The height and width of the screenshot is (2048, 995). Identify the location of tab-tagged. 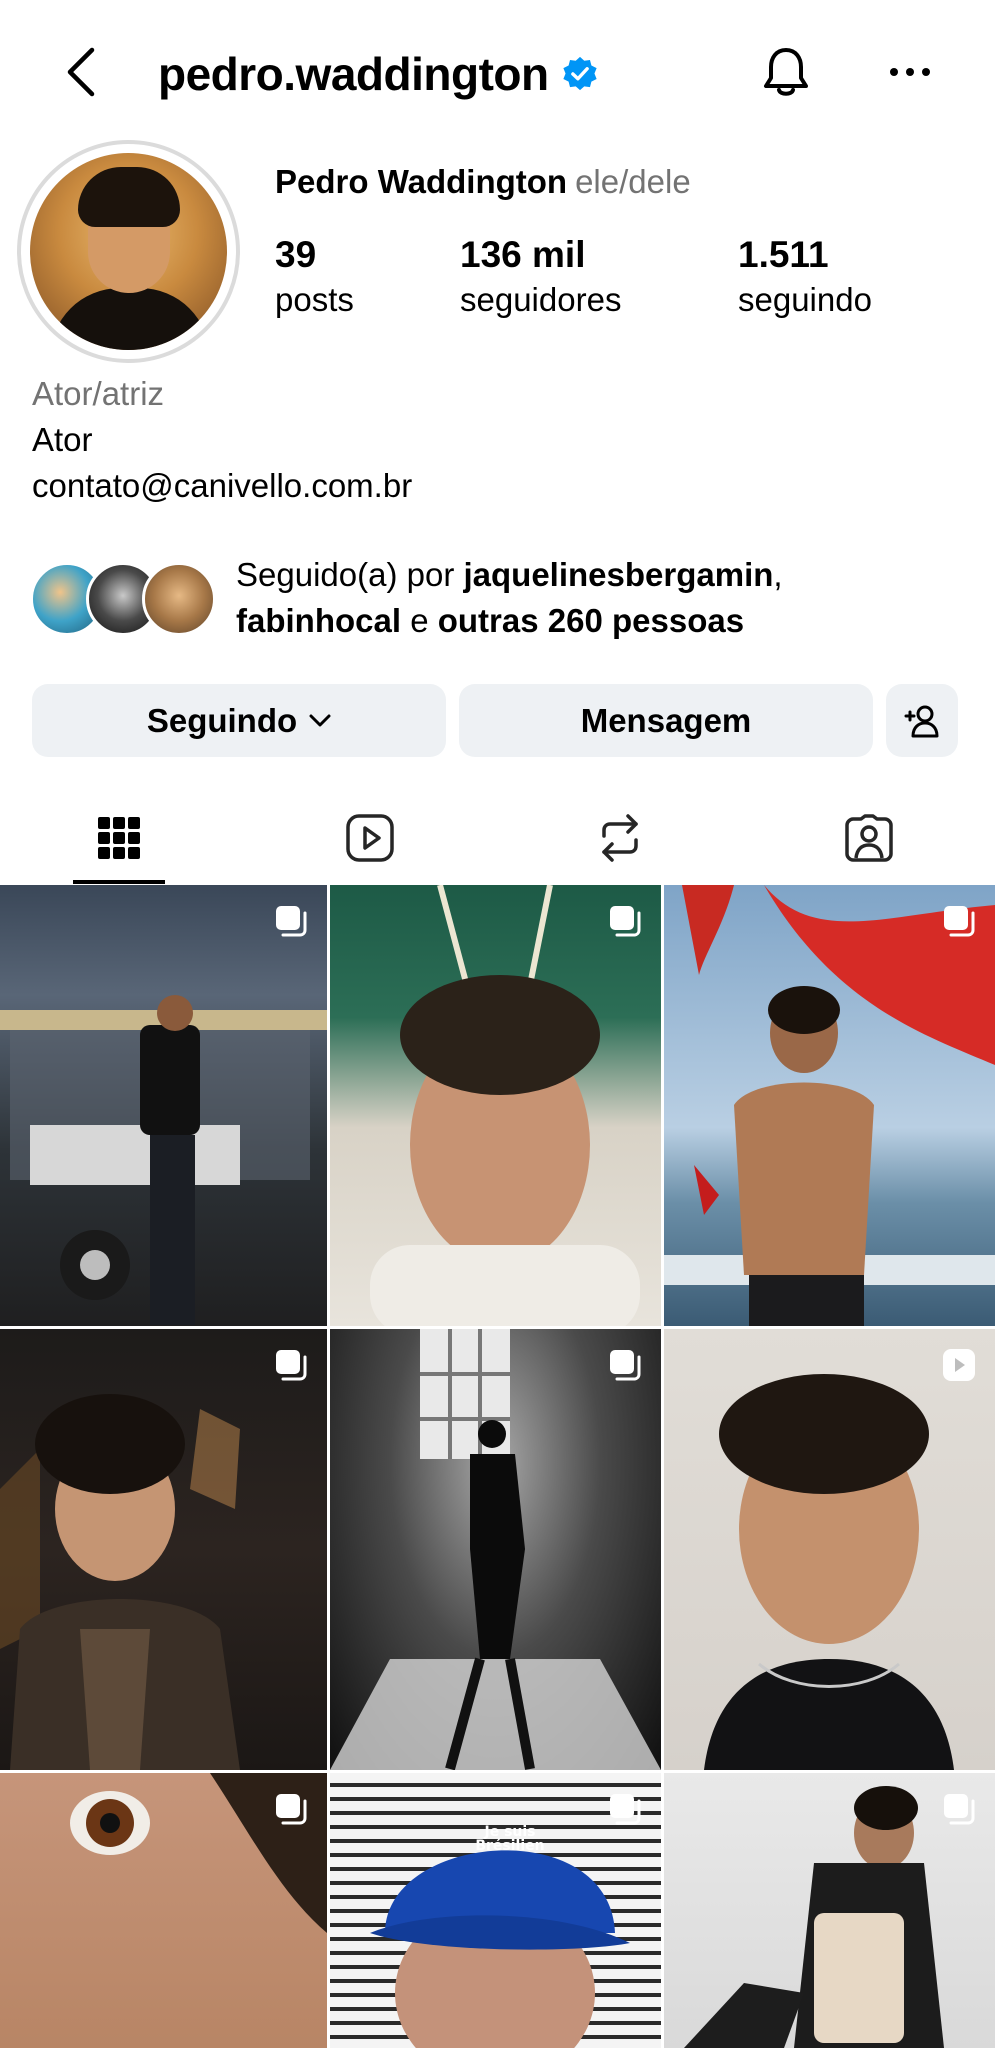
(868, 837).